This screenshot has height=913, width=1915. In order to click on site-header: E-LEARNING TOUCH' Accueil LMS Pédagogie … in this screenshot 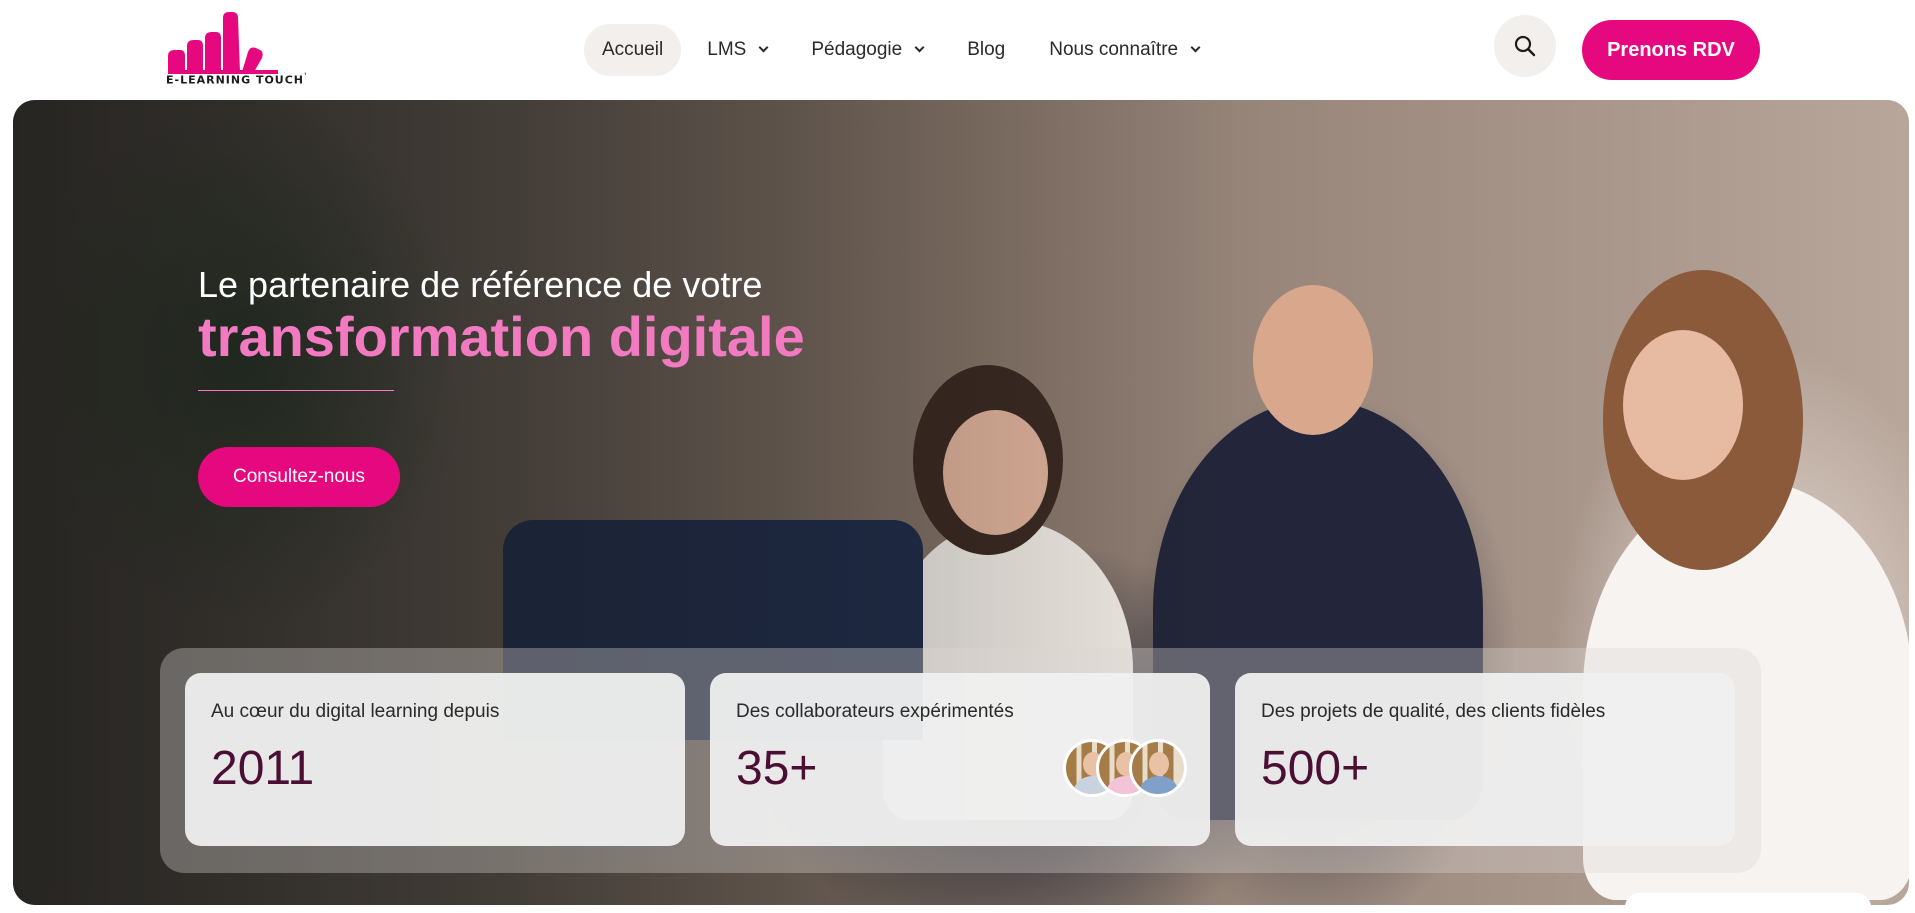, I will do `click(957, 50)`.